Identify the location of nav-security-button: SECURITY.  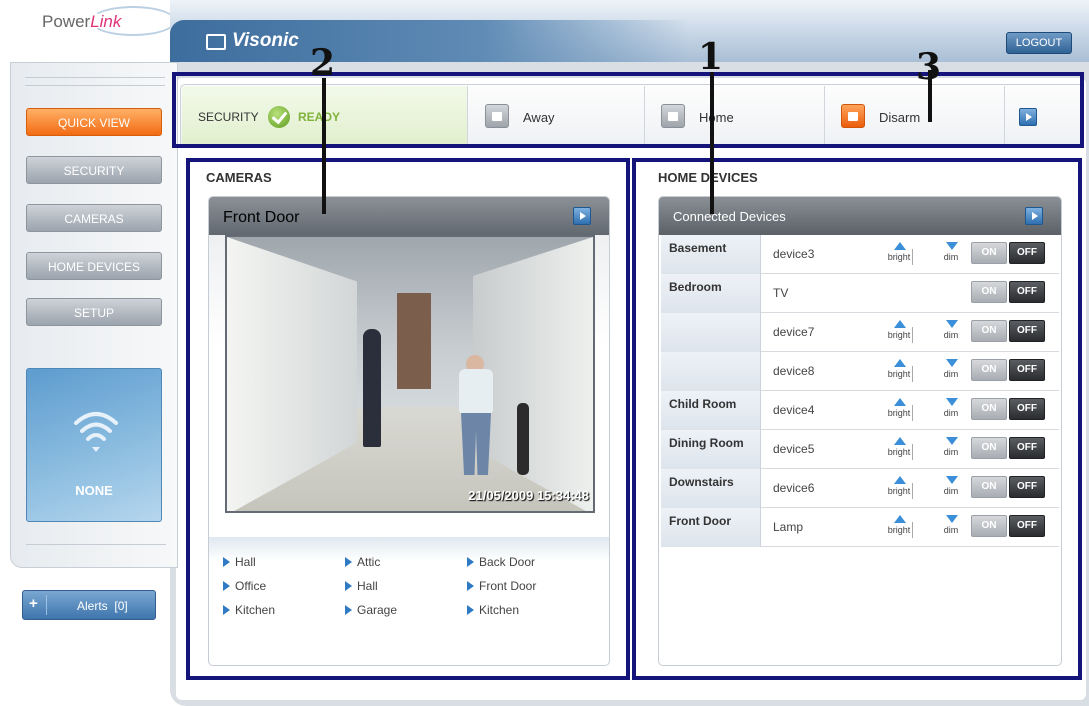
(94, 170).